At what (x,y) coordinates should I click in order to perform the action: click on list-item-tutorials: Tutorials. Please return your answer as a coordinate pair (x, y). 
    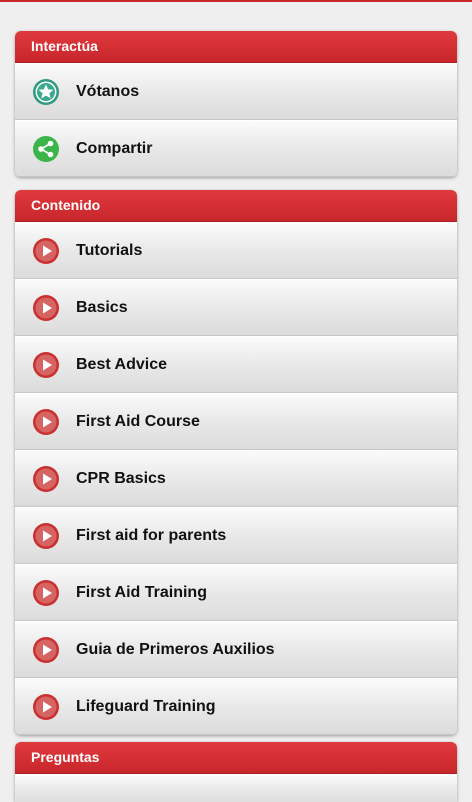
    Looking at the image, I should click on (236, 250).